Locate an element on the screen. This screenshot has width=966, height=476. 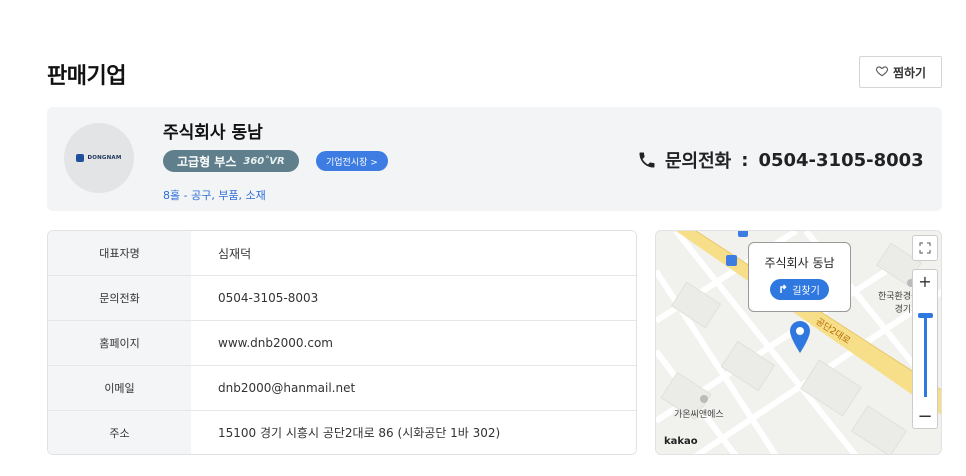
row-label: 주소 is located at coordinates (119, 432).